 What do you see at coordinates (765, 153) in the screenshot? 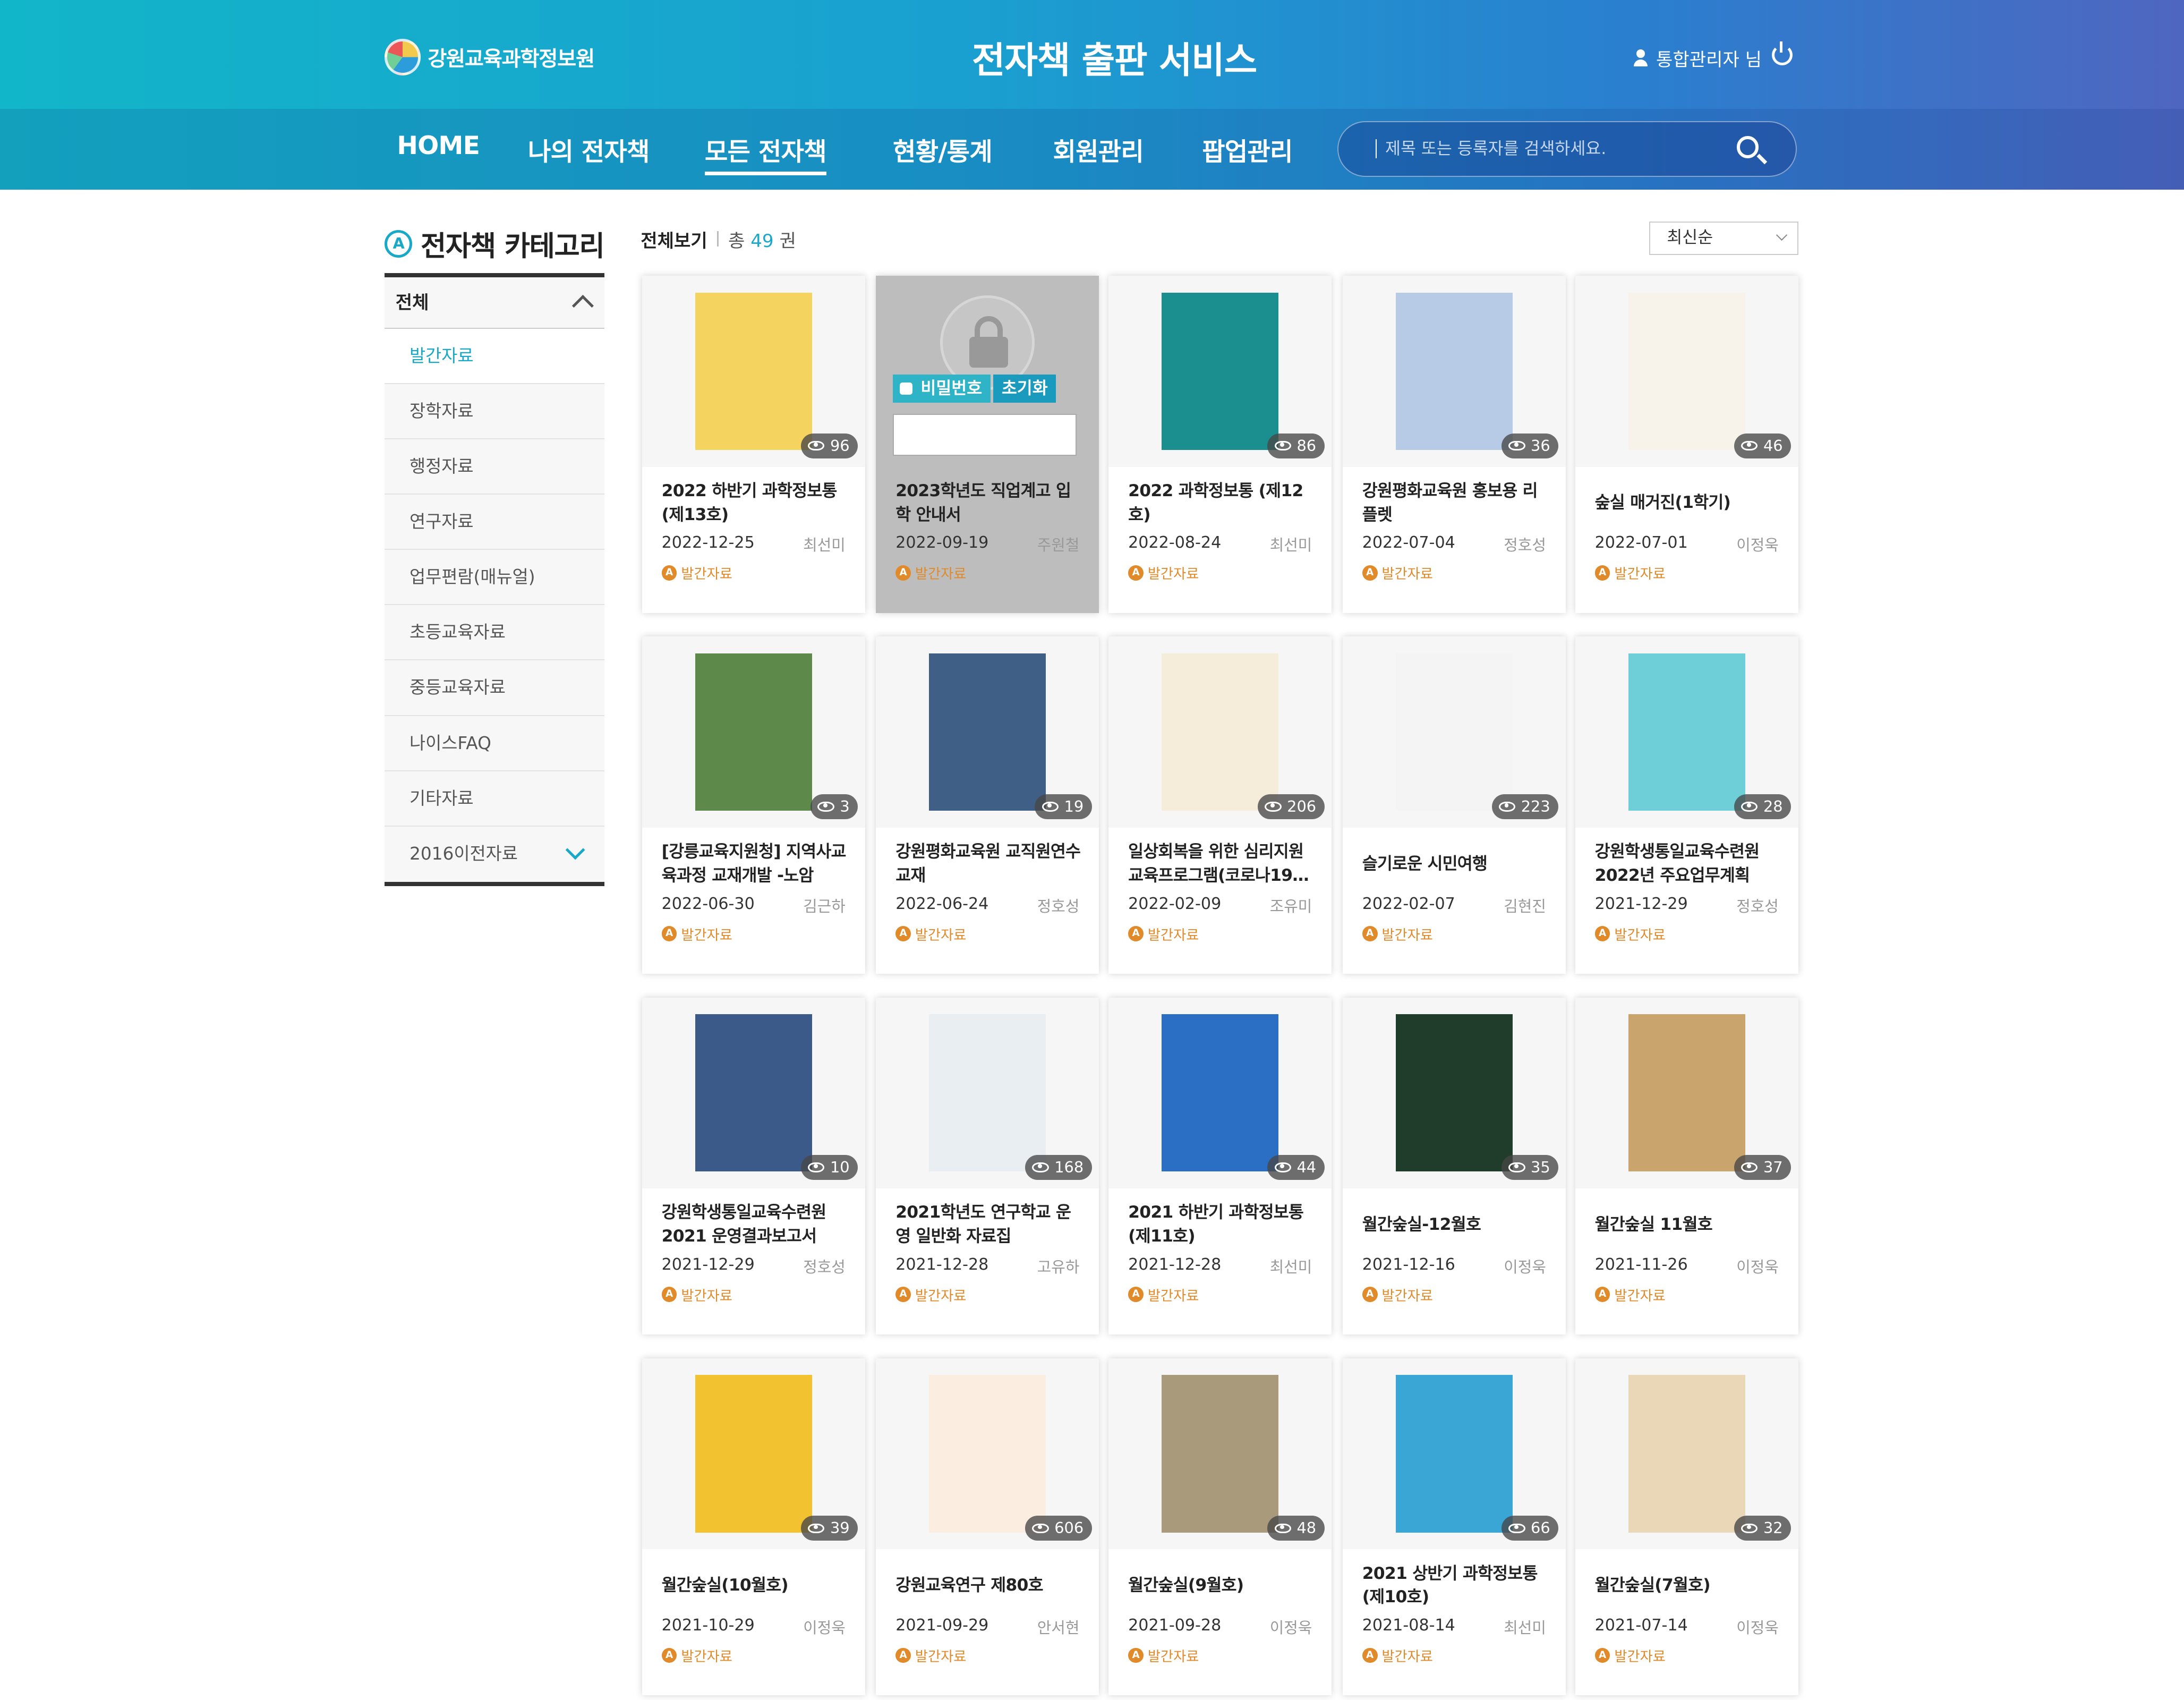
I see `nav-all-ebooks: 모든 전자책` at bounding box center [765, 153].